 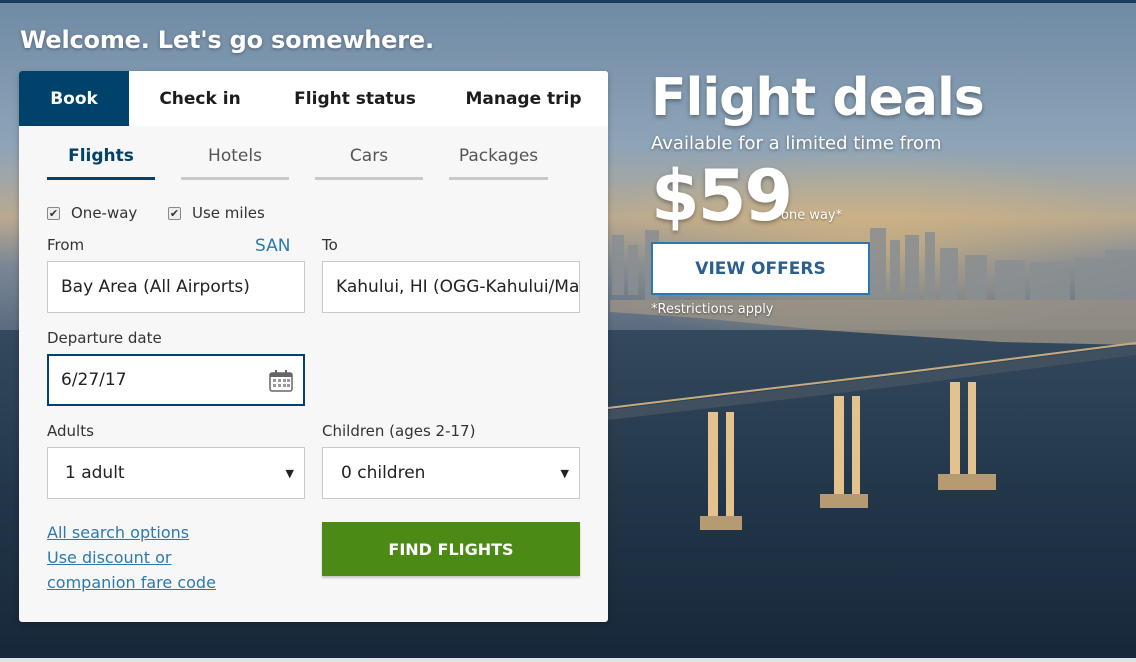 What do you see at coordinates (176, 287) in the screenshot?
I see `from-input: Bay Area (All Airports)` at bounding box center [176, 287].